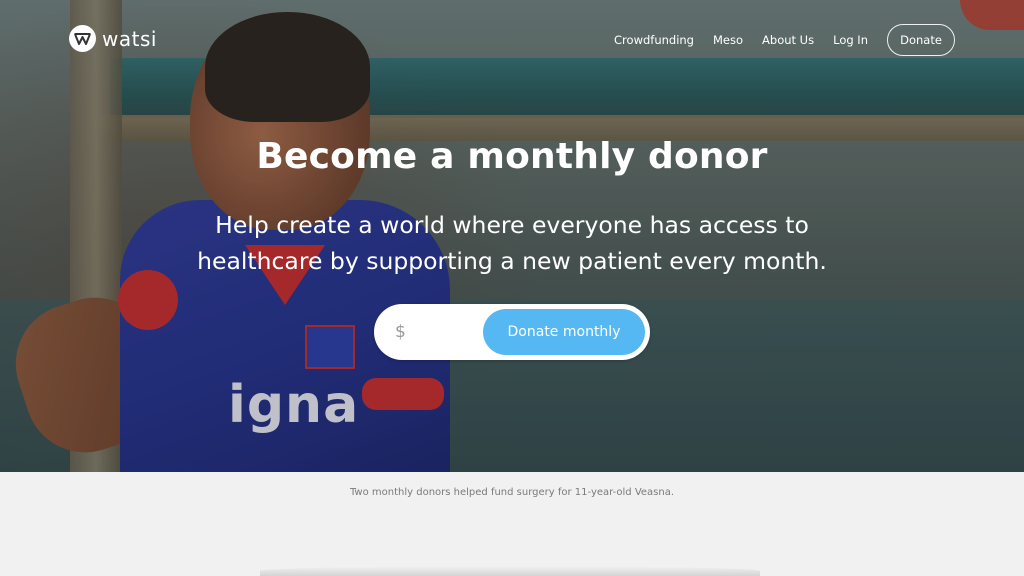 The height and width of the screenshot is (576, 1024). Describe the element at coordinates (564, 332) in the screenshot. I see `donate-monthly-button: Donate monthly` at that location.